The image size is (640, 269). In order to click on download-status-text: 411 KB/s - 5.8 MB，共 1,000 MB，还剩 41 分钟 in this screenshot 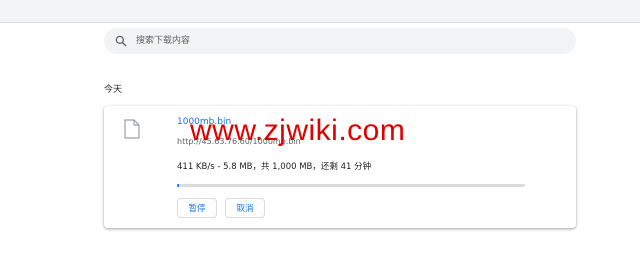, I will do `click(274, 167)`.